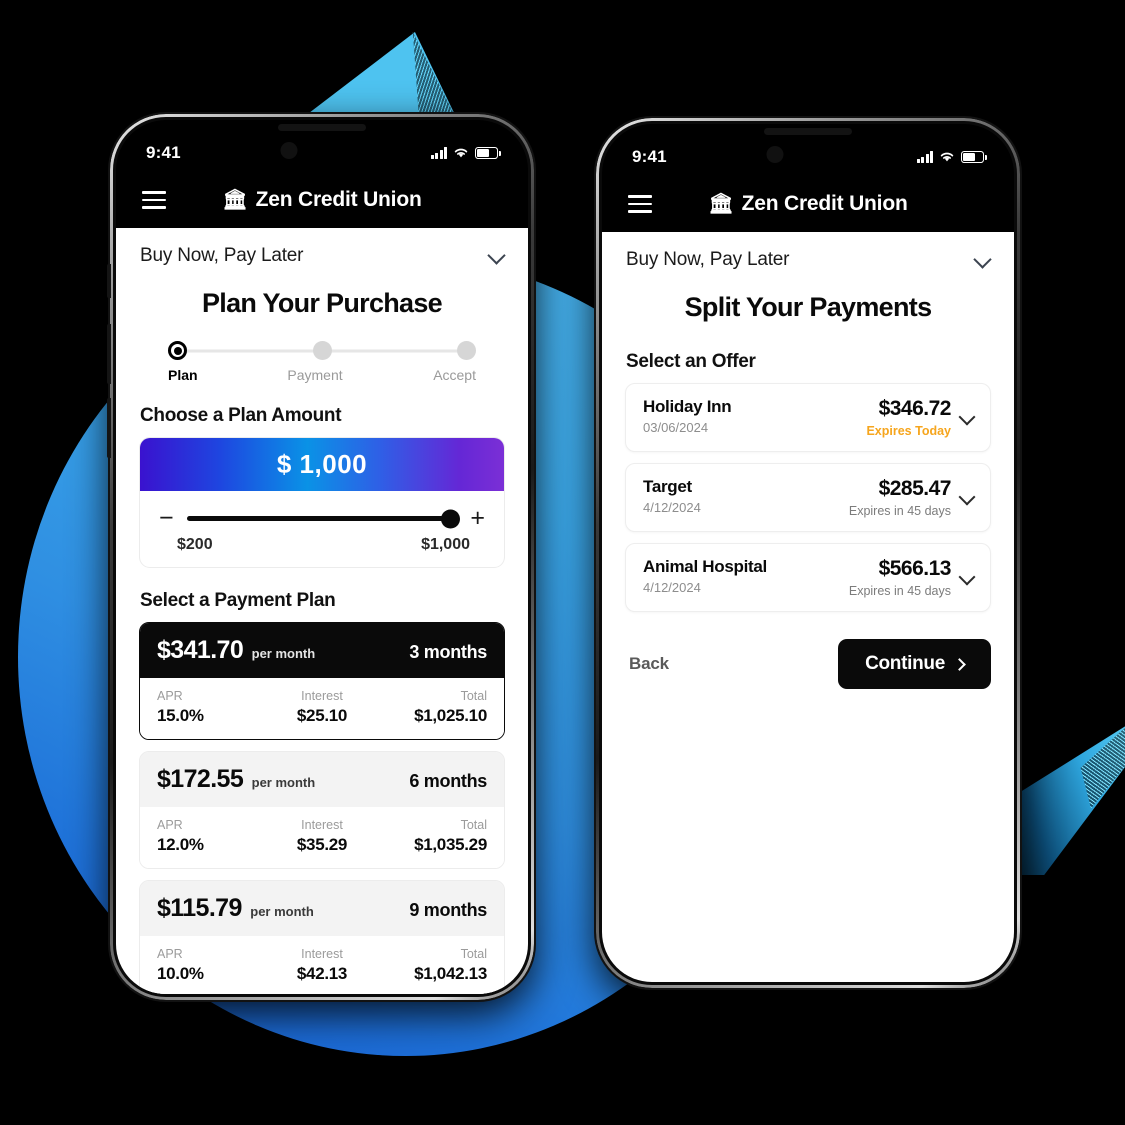 This screenshot has height=1125, width=1125. I want to click on sheet-label-right: Buy Now, Pay Later, so click(708, 259).